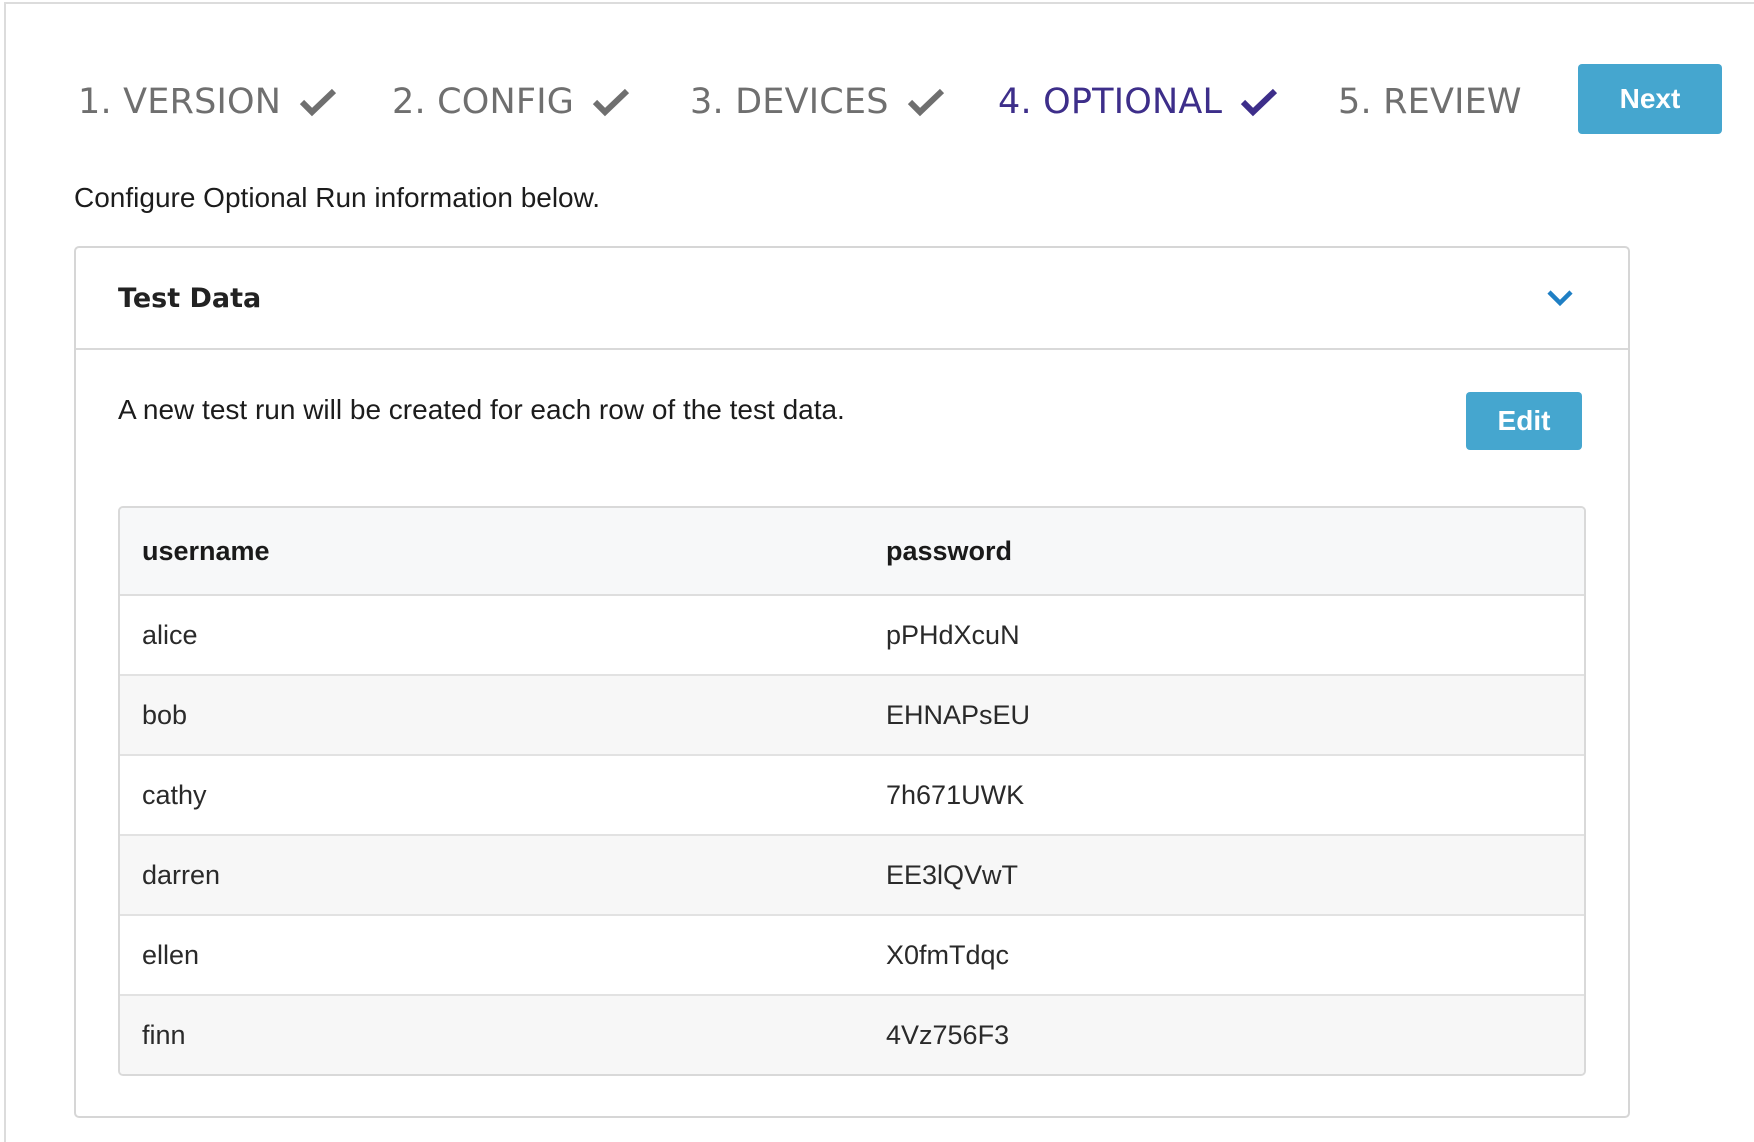 Image resolution: width=1754 pixels, height=1142 pixels. Describe the element at coordinates (1650, 99) in the screenshot. I see `next-button: Next` at that location.